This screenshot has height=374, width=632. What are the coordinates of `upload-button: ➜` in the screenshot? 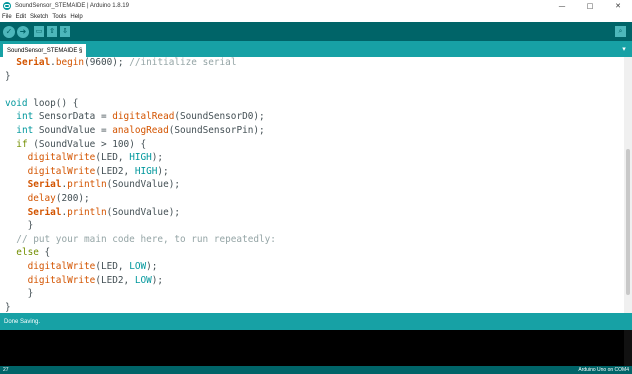 It's located at (23, 31).